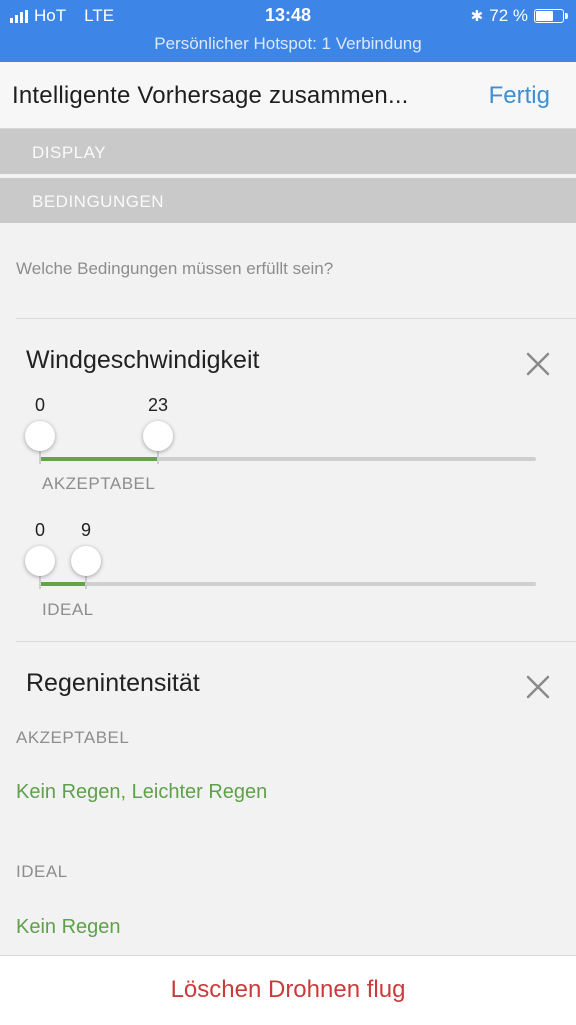  Describe the element at coordinates (86, 530) in the screenshot. I see `wind-ideal-max-value: 9` at that location.